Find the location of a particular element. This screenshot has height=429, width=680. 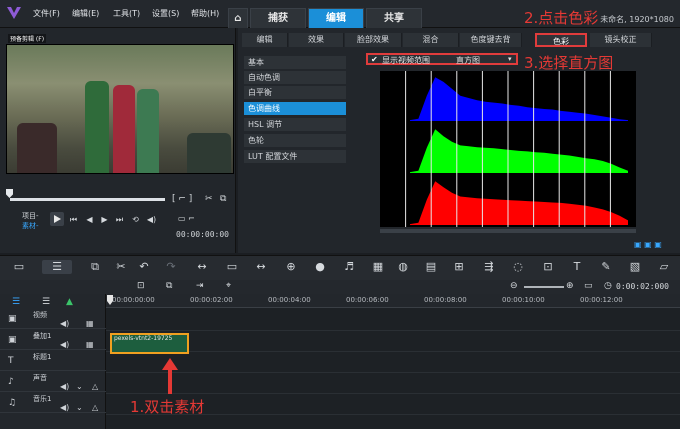

menu-help: 帮助(H) is located at coordinates (205, 13).